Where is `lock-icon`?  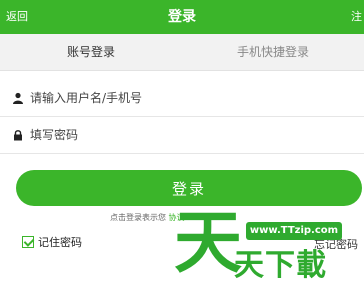 lock-icon is located at coordinates (18, 135).